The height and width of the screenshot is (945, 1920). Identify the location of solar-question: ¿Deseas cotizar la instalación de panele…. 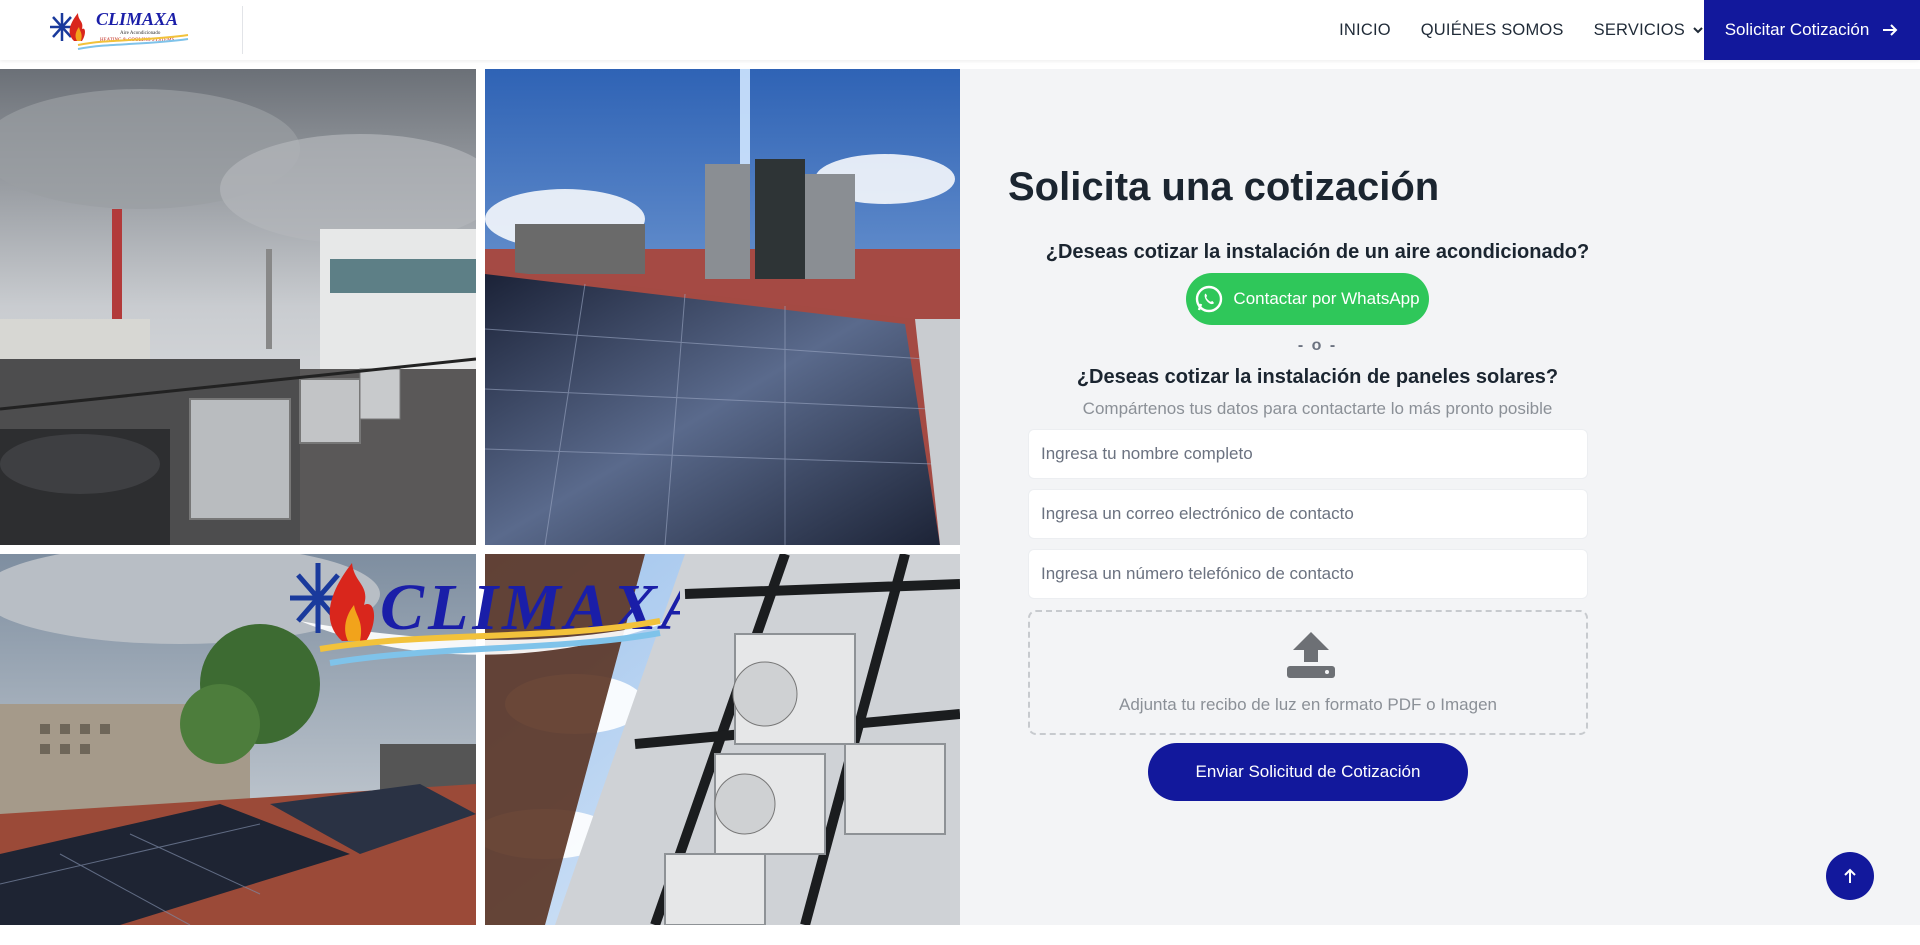
(1317, 377).